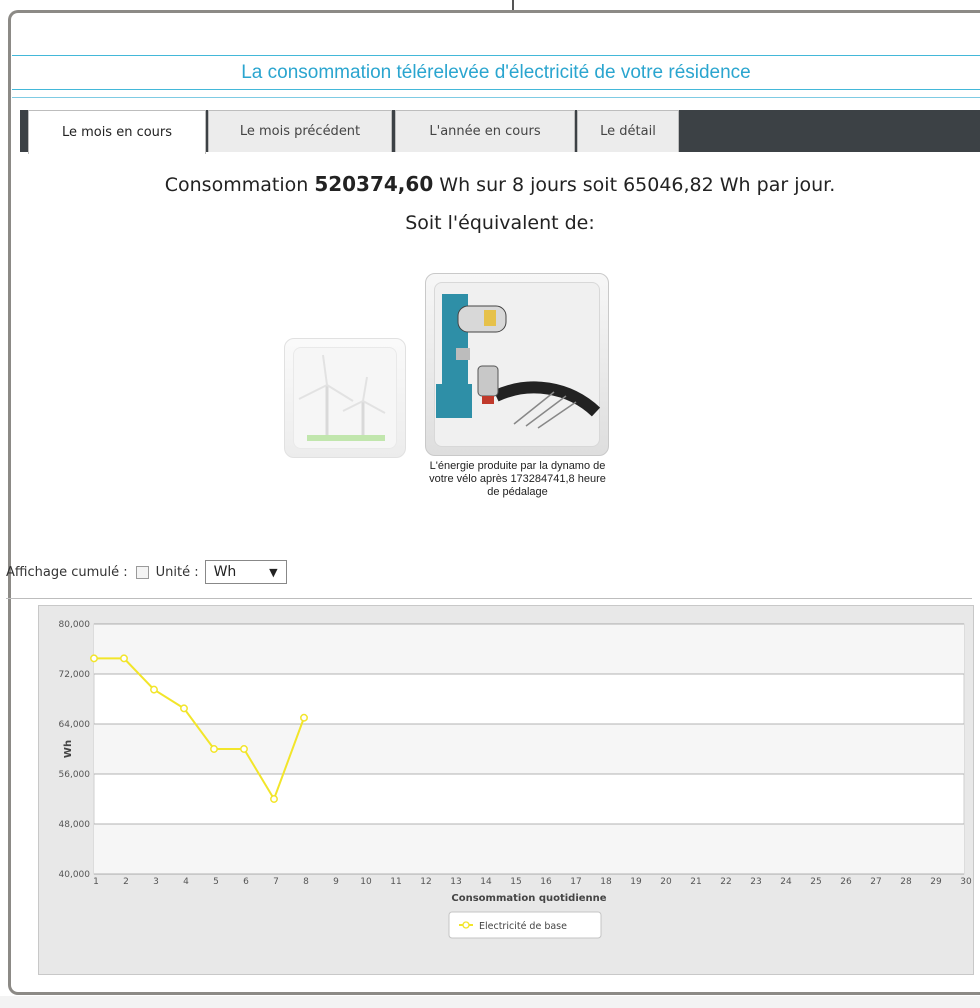 The width and height of the screenshot is (980, 1008). What do you see at coordinates (515, 882) in the screenshot?
I see `x-tick-label: 15` at bounding box center [515, 882].